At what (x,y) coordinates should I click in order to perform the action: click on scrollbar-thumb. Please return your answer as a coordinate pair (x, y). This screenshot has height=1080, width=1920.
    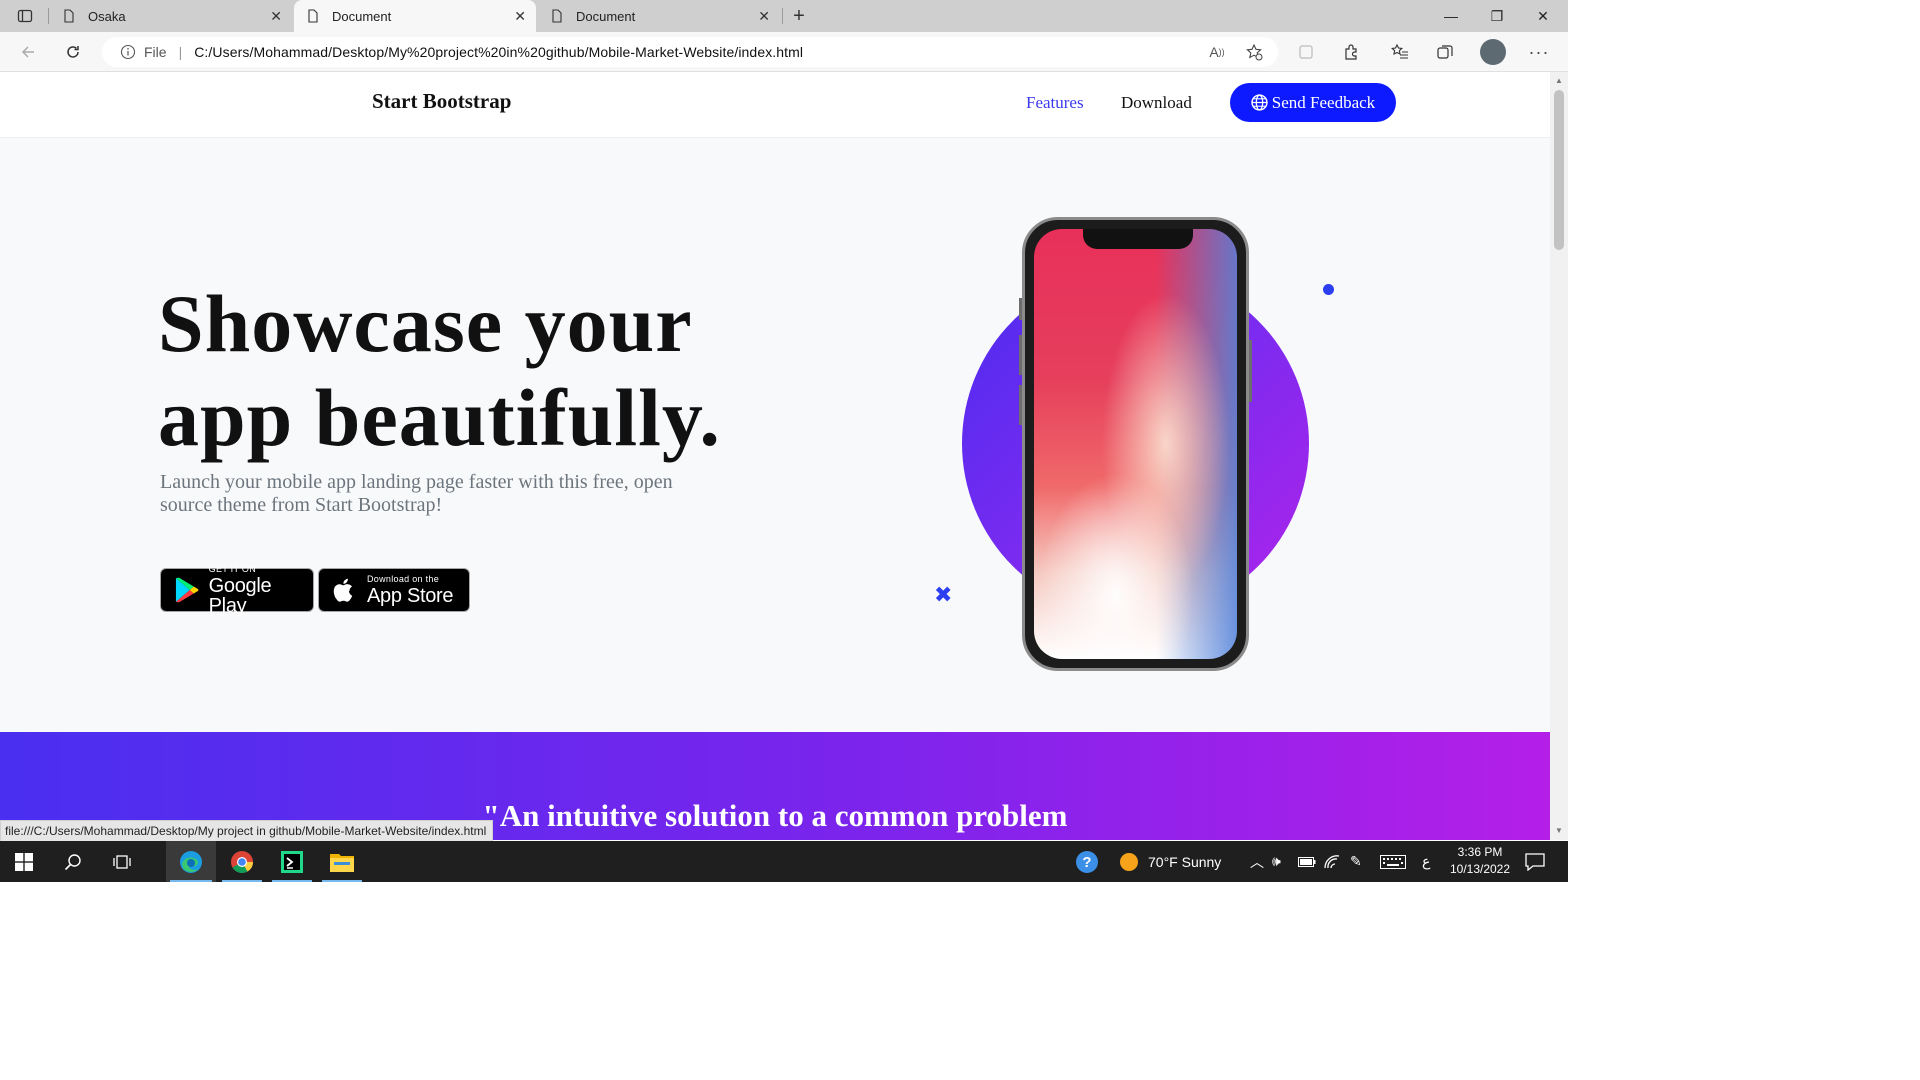
    Looking at the image, I should click on (1559, 170).